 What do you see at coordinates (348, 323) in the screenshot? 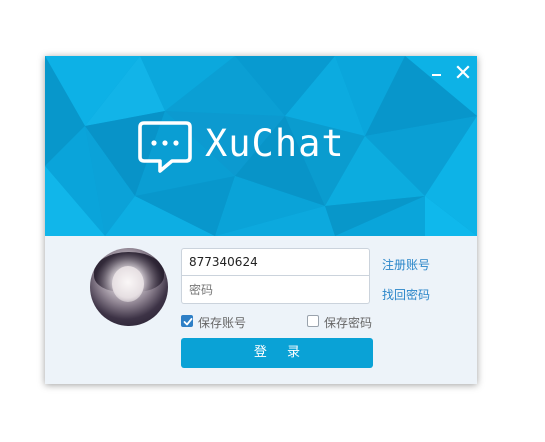
I see `remember-password-label: 保存密码` at bounding box center [348, 323].